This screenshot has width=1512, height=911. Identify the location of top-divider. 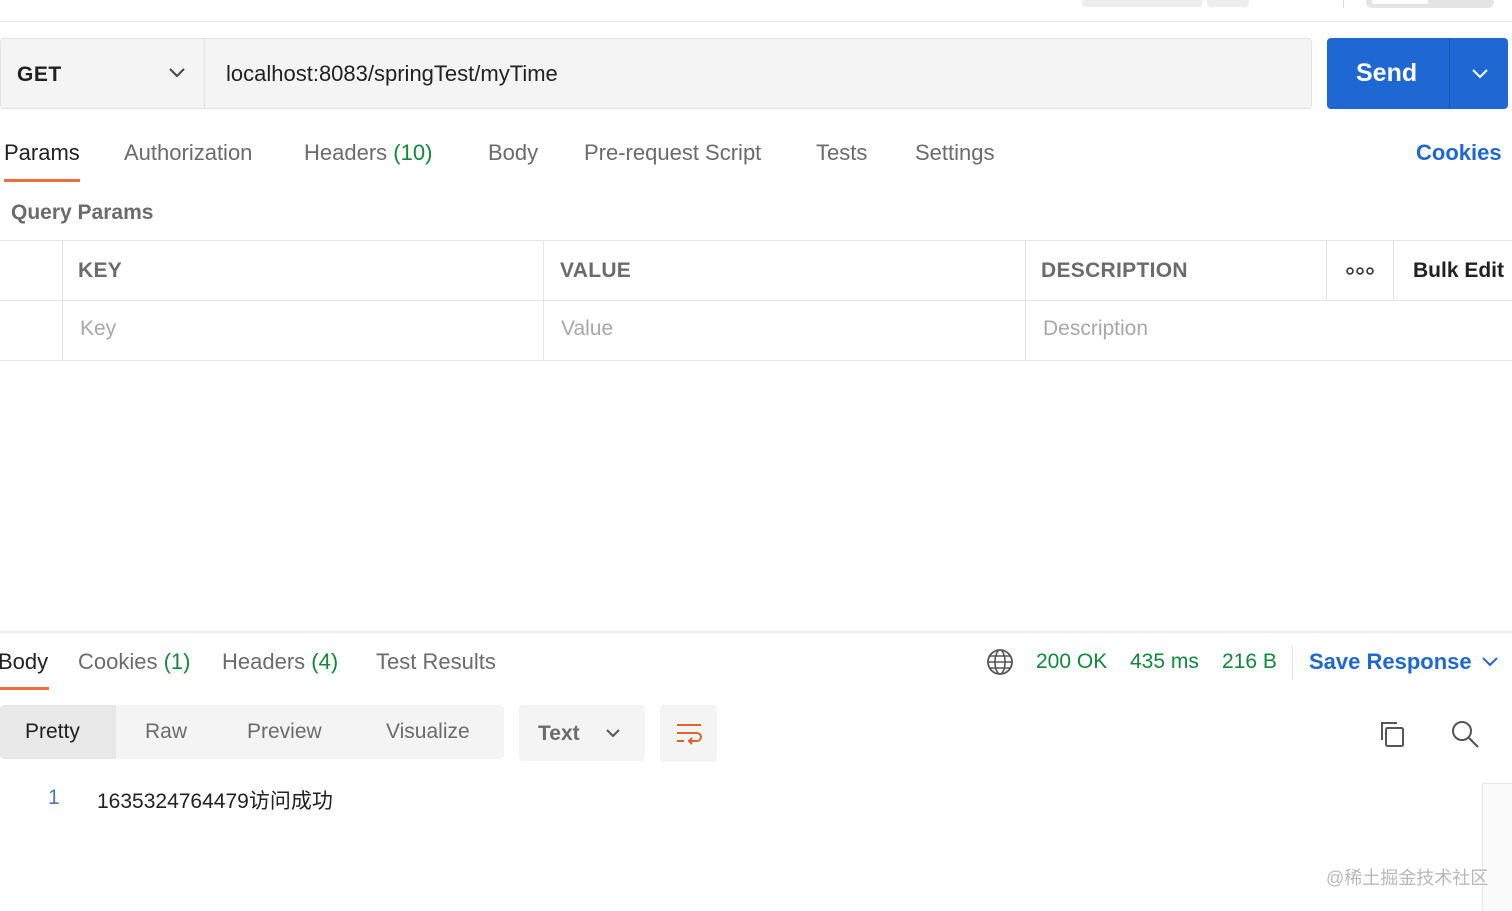
(756, 21).